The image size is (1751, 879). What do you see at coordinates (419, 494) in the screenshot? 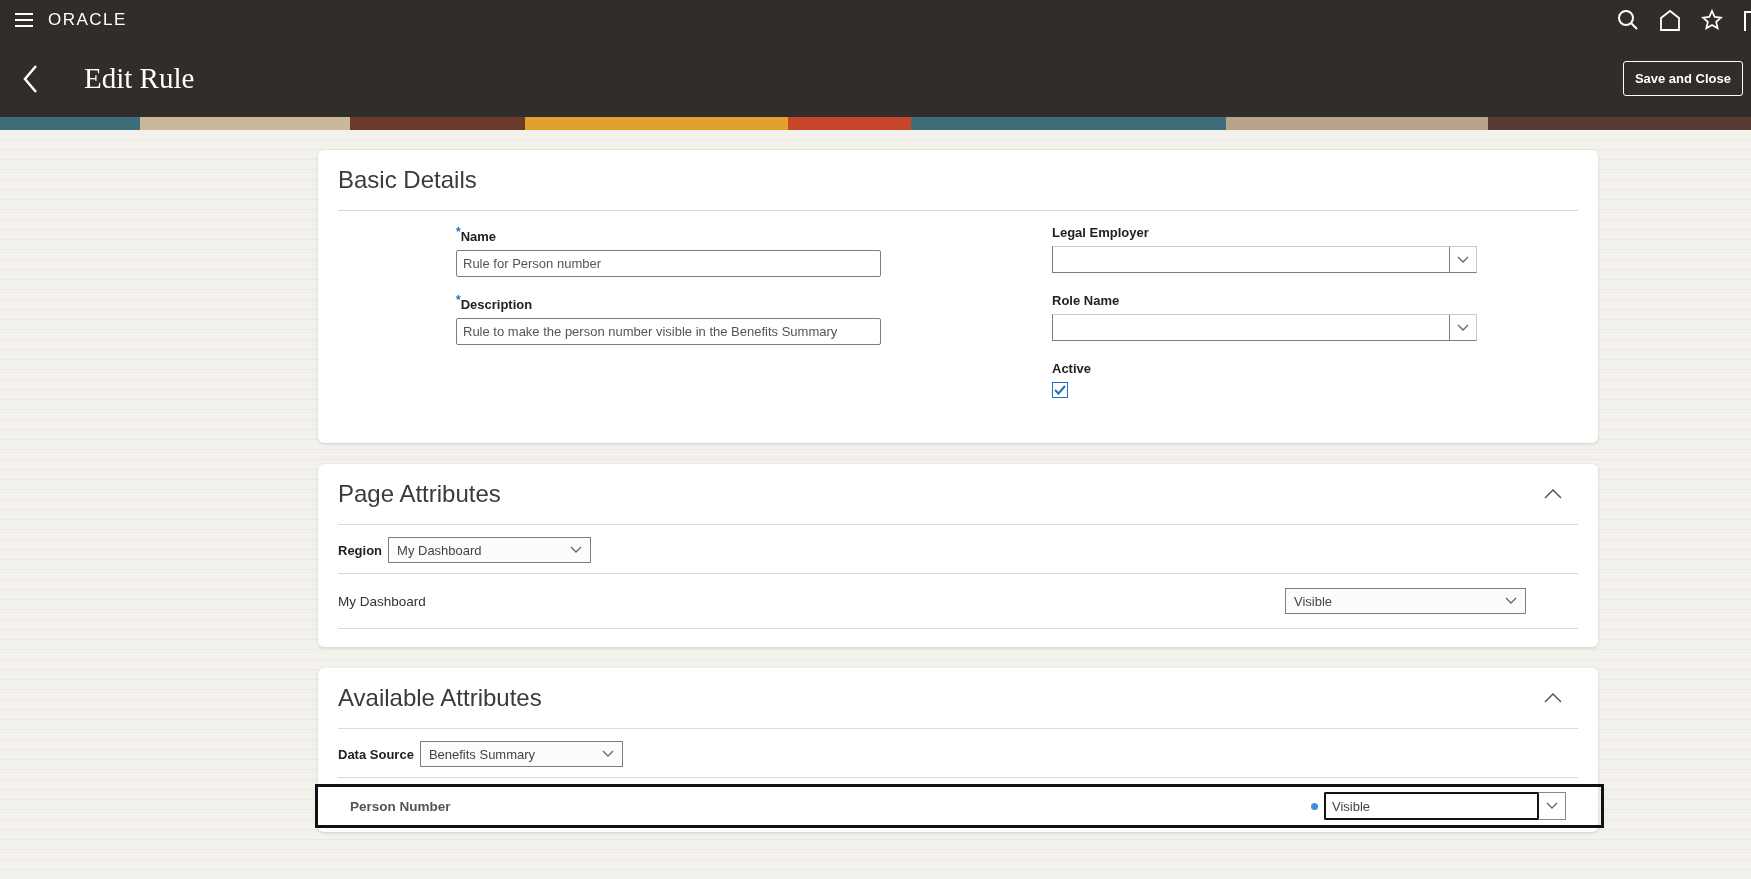
I see `section-title: Page Attributes` at bounding box center [419, 494].